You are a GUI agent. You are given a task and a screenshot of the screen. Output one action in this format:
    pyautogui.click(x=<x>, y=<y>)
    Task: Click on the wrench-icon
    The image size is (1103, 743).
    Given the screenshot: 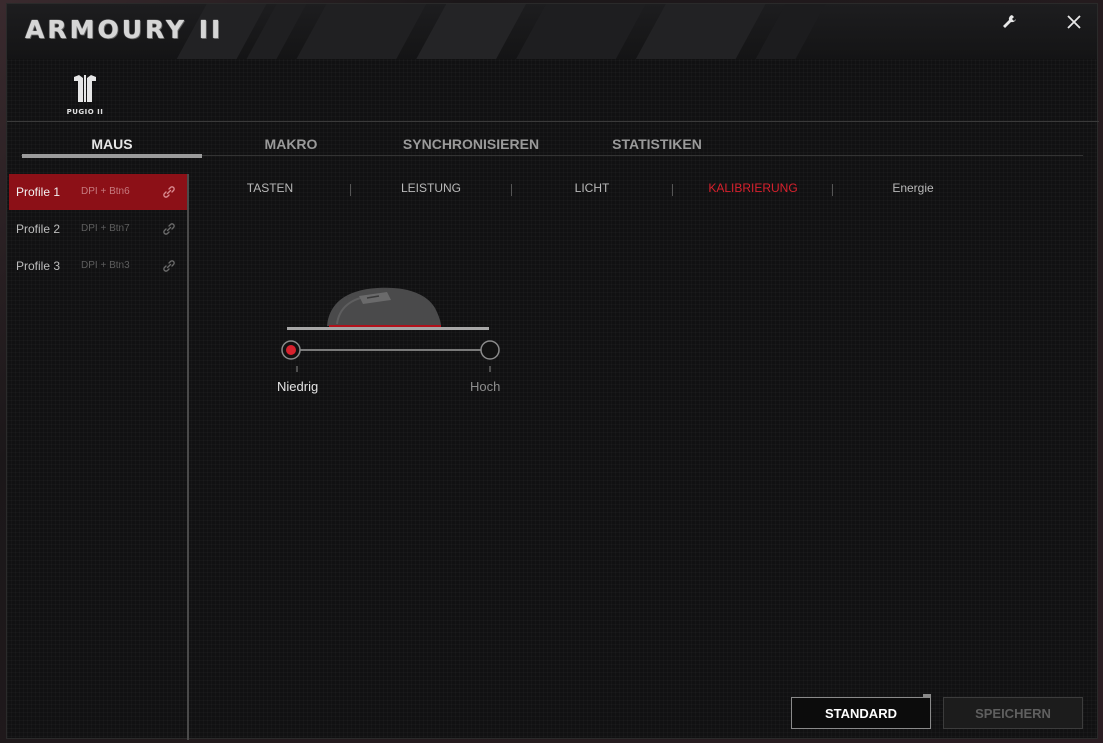 What is the action you would take?
    pyautogui.click(x=1009, y=22)
    